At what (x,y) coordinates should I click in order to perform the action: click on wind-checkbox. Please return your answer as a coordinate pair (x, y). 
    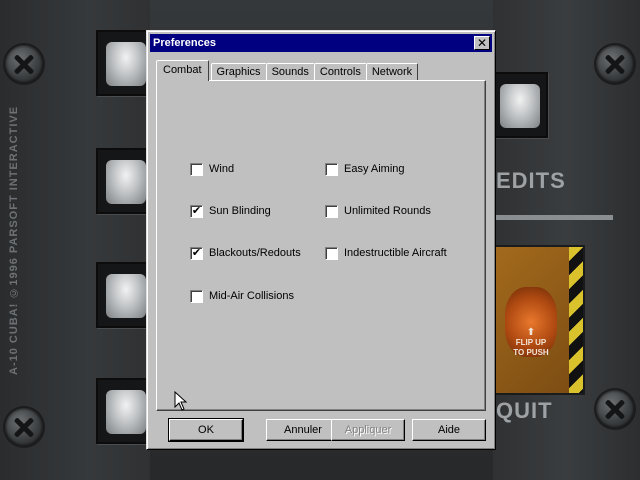
    Looking at the image, I should click on (196, 169).